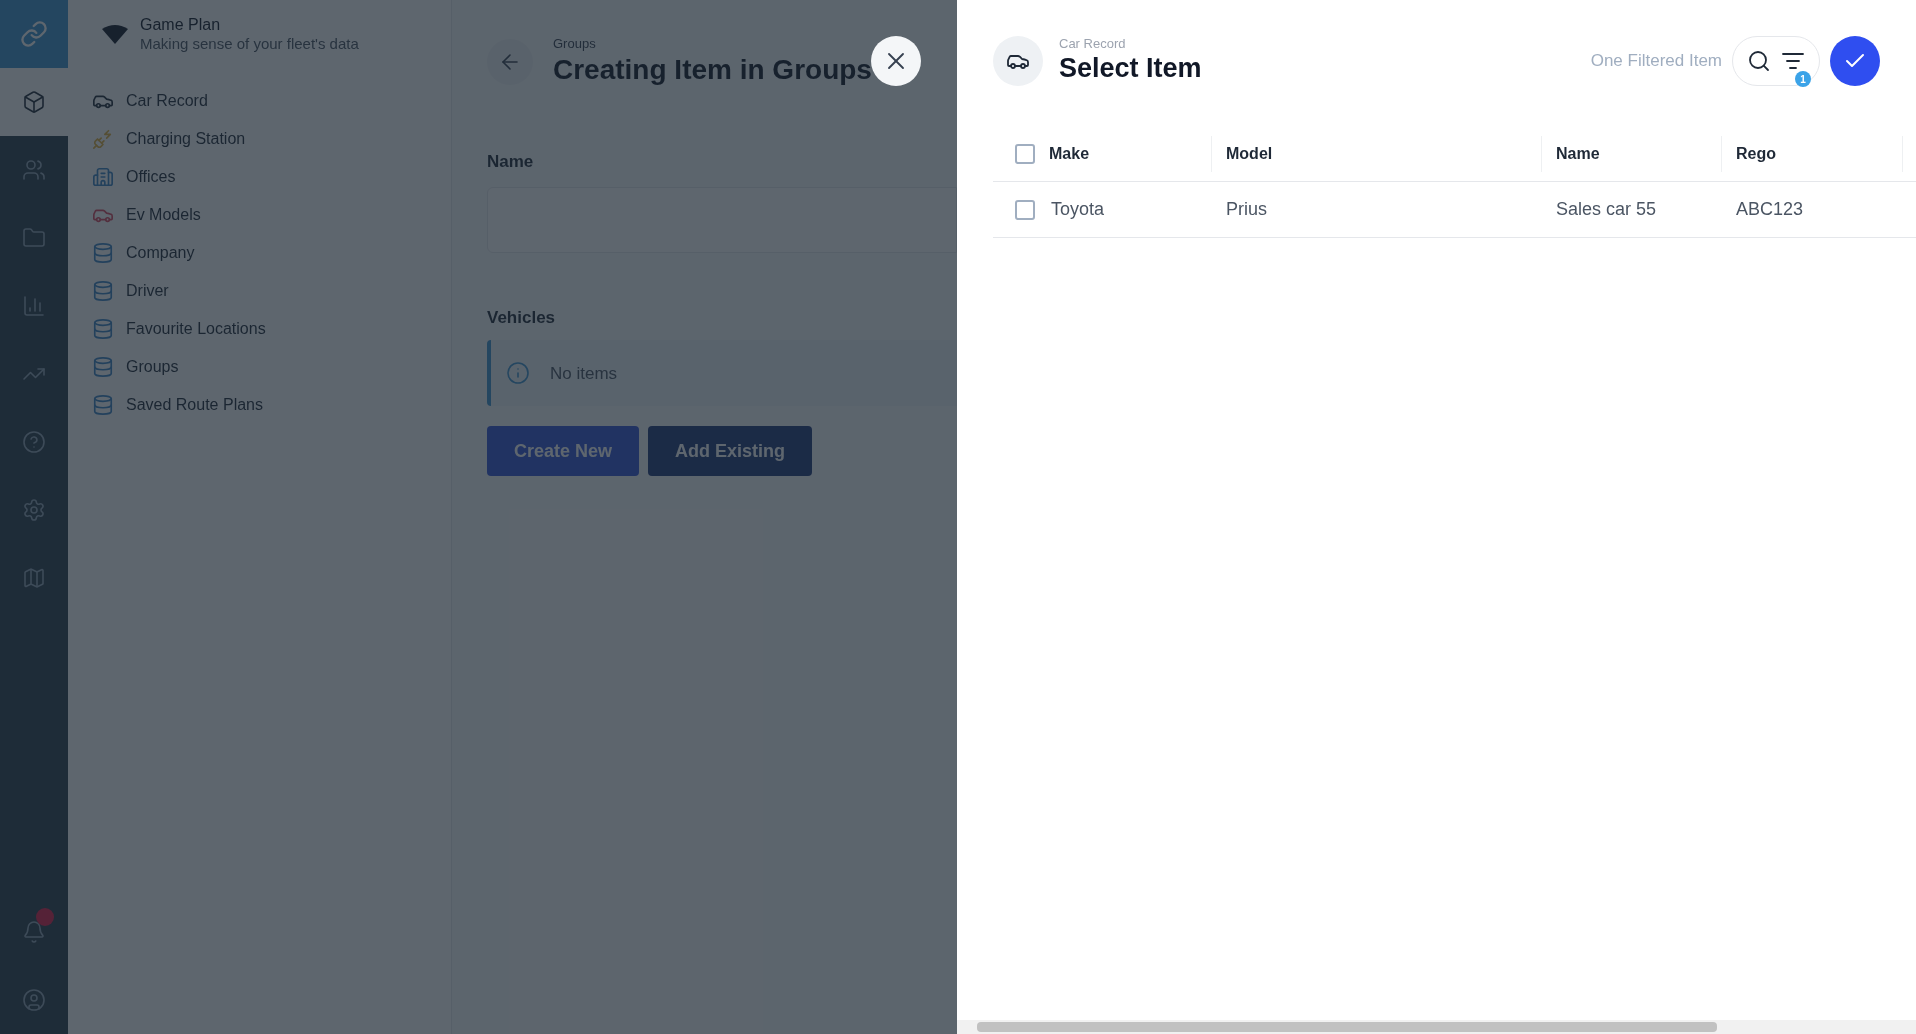  Describe the element at coordinates (1756, 153) in the screenshot. I see `column-header: Rego` at that location.